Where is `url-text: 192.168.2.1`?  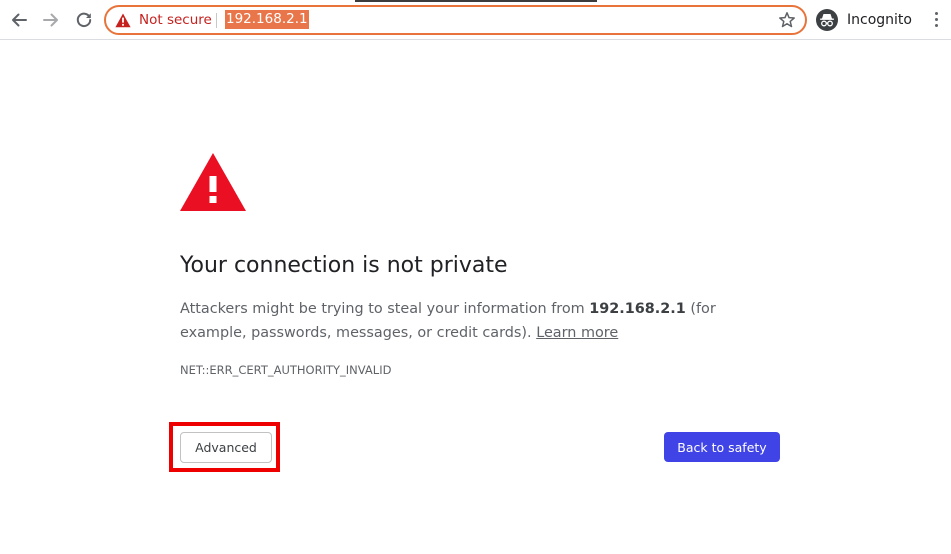 url-text: 192.168.2.1 is located at coordinates (267, 19).